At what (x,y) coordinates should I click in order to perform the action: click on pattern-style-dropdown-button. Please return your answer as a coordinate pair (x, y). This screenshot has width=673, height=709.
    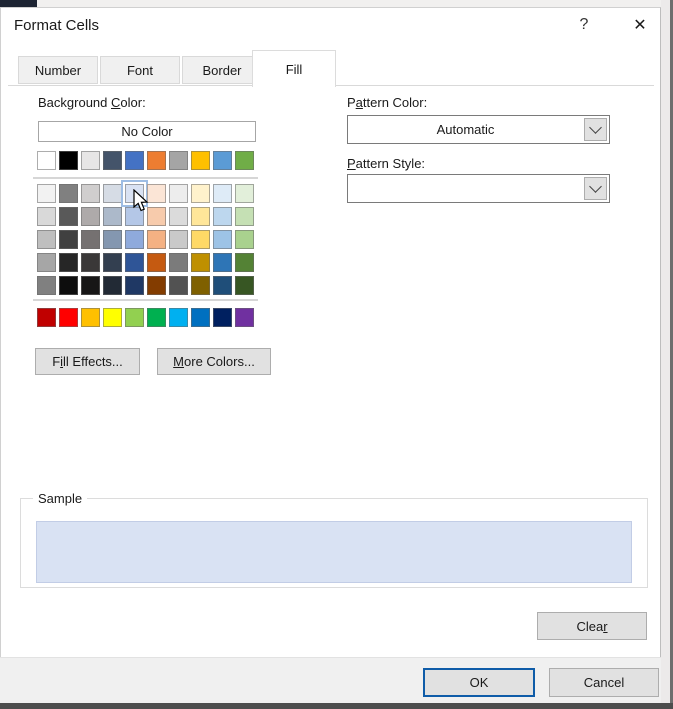
    Looking at the image, I should click on (595, 188).